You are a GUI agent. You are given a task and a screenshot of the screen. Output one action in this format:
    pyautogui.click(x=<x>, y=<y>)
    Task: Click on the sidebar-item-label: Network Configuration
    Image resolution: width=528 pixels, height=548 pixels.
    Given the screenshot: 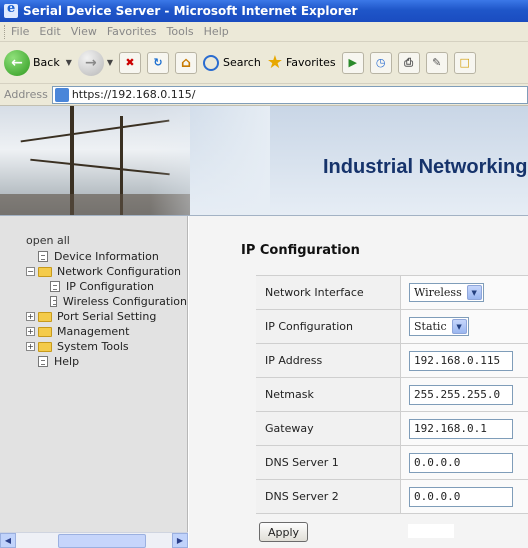 What is the action you would take?
    pyautogui.click(x=119, y=271)
    